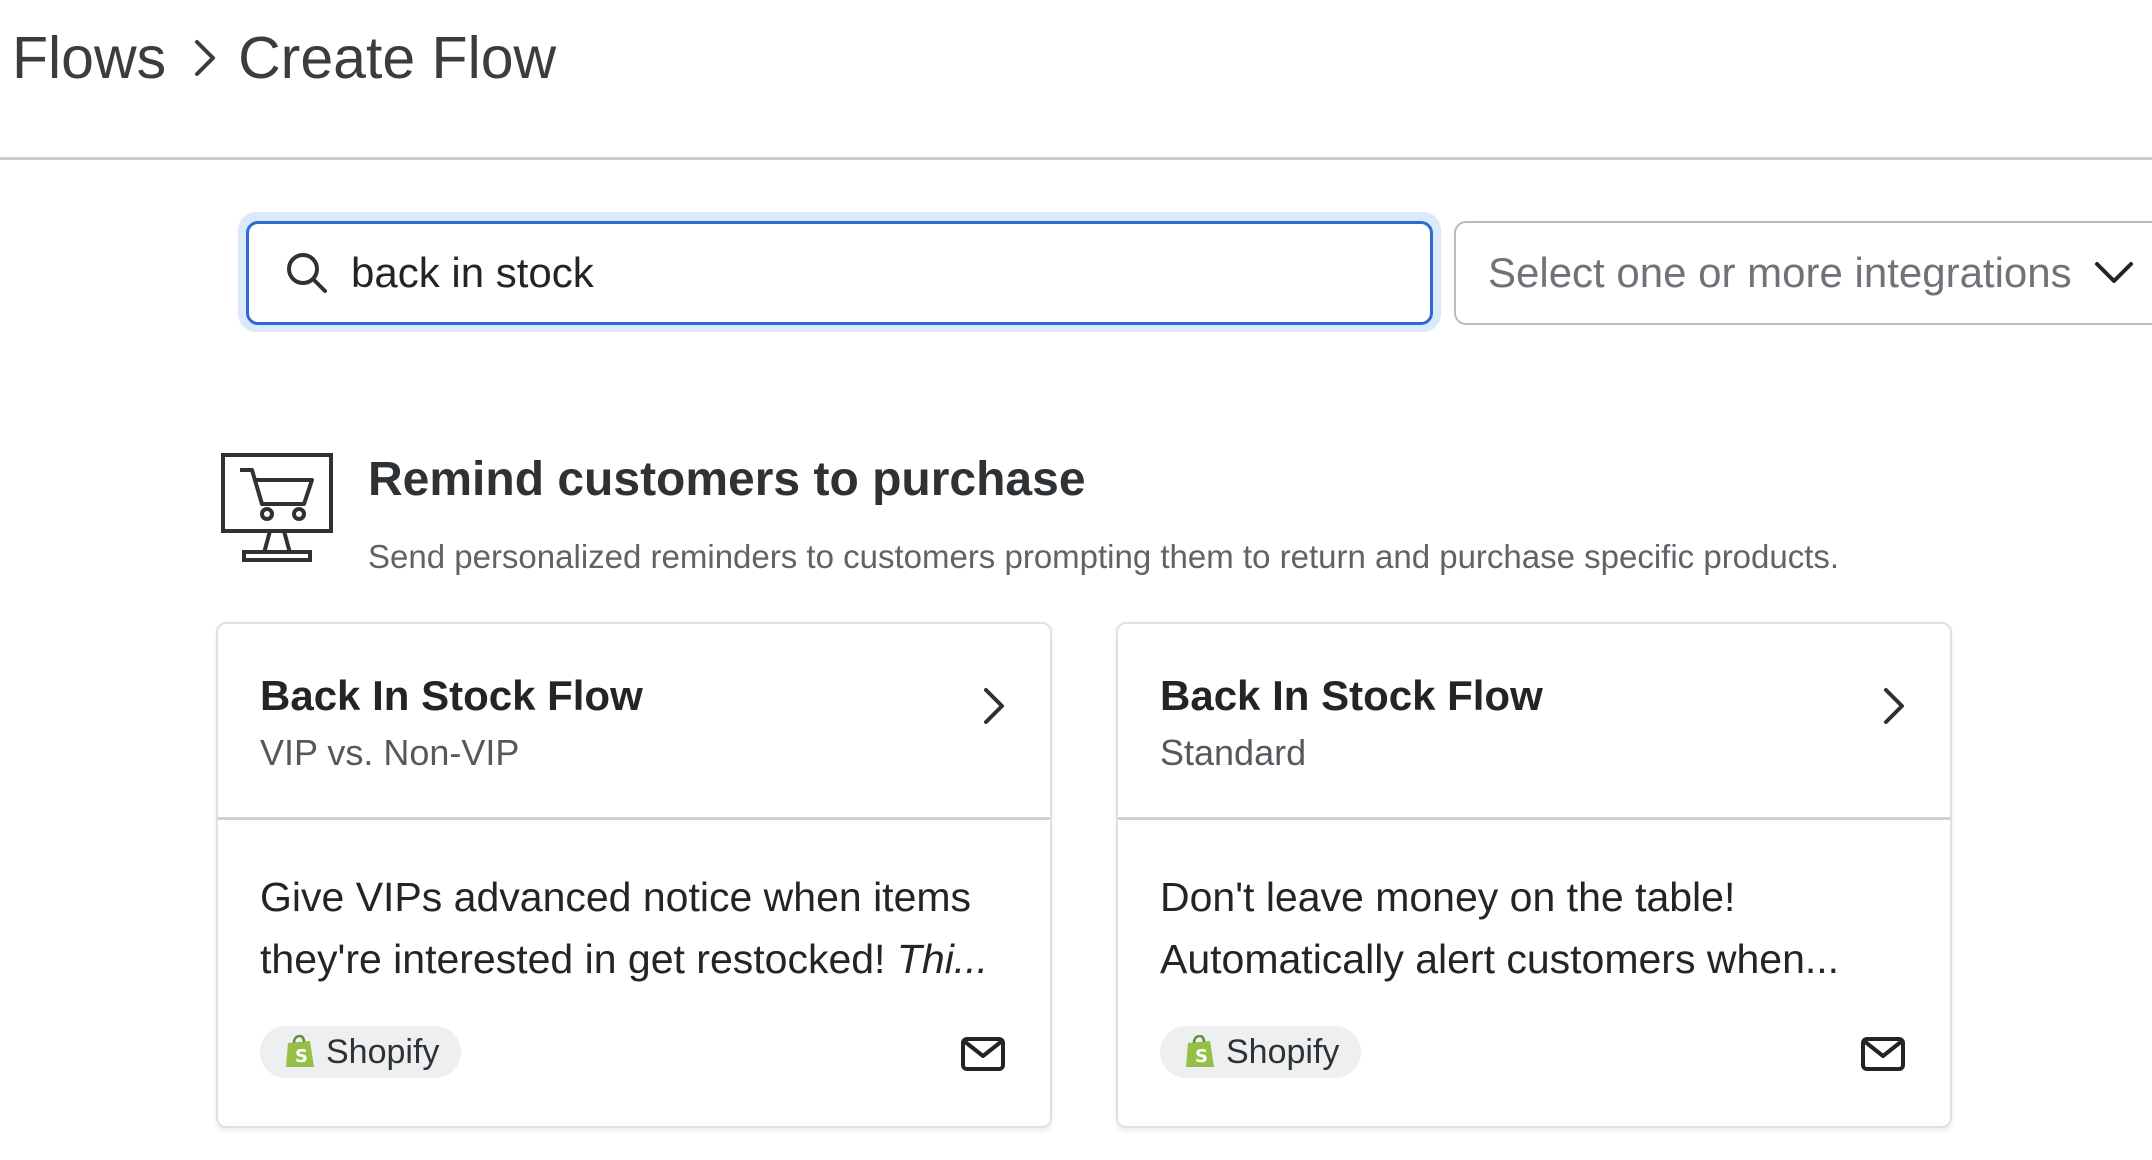 The width and height of the screenshot is (2152, 1160). I want to click on search-field, so click(839, 273).